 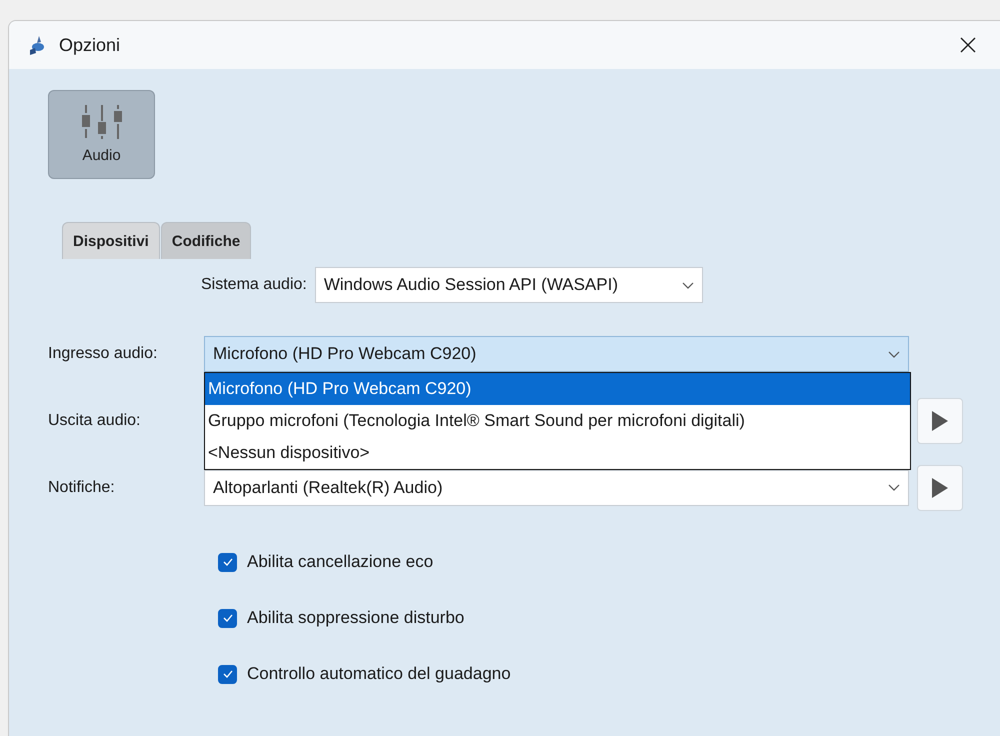 What do you see at coordinates (556, 354) in the screenshot?
I see `device-dropdown: Microfono (HD Pro Webcam C920)` at bounding box center [556, 354].